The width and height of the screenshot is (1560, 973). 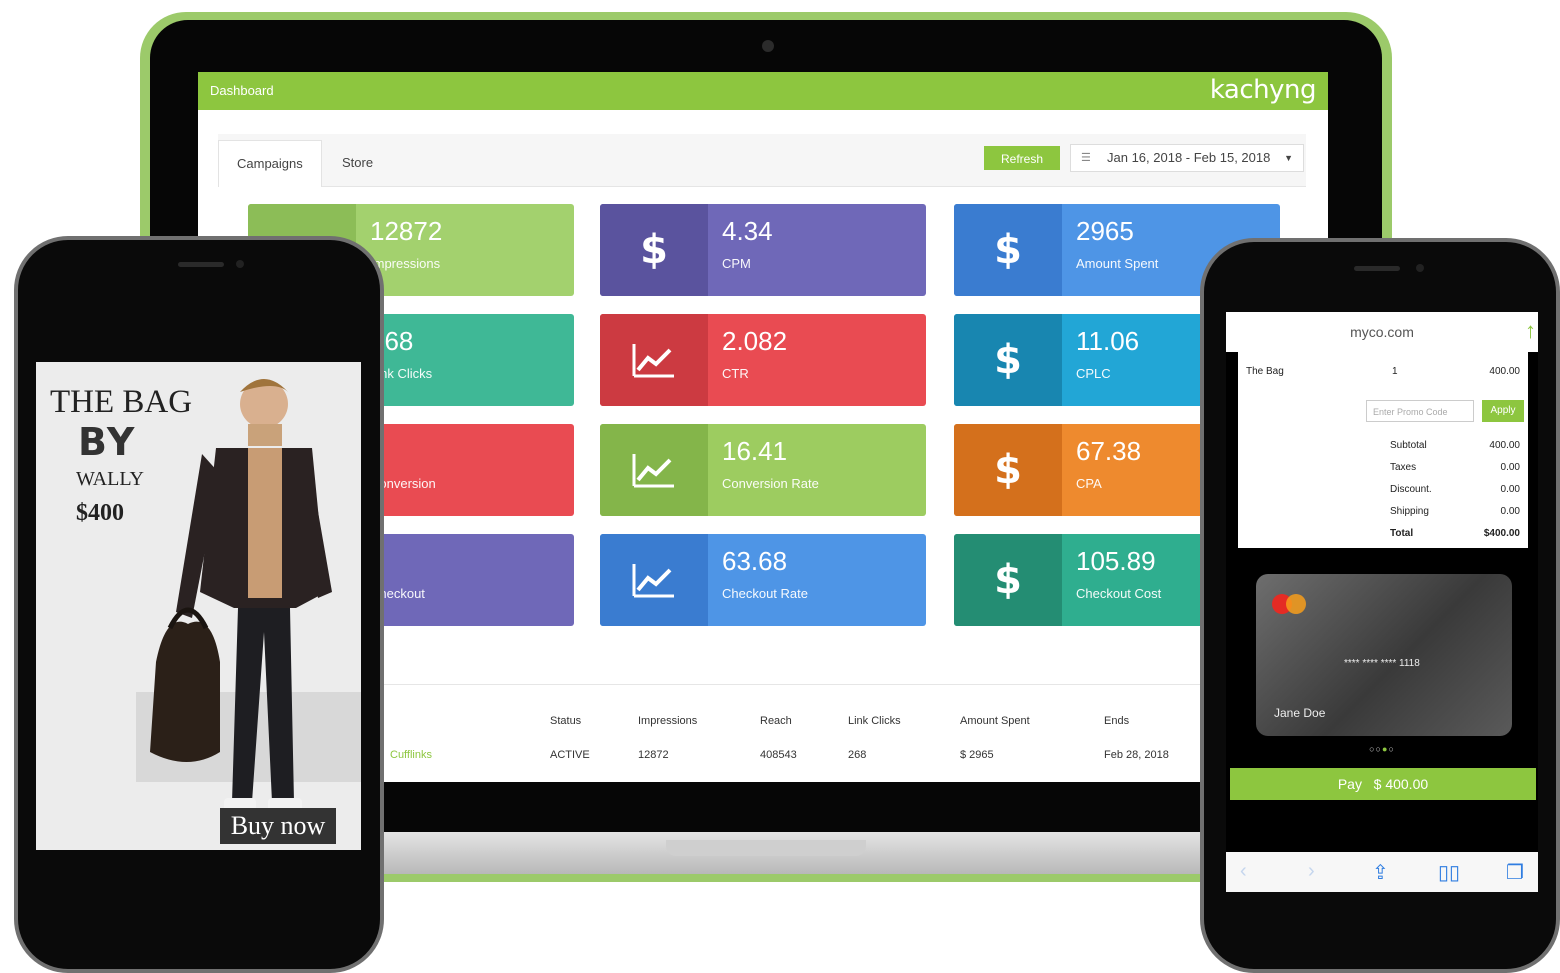 I want to click on stat-value: 16.41, so click(x=755, y=451).